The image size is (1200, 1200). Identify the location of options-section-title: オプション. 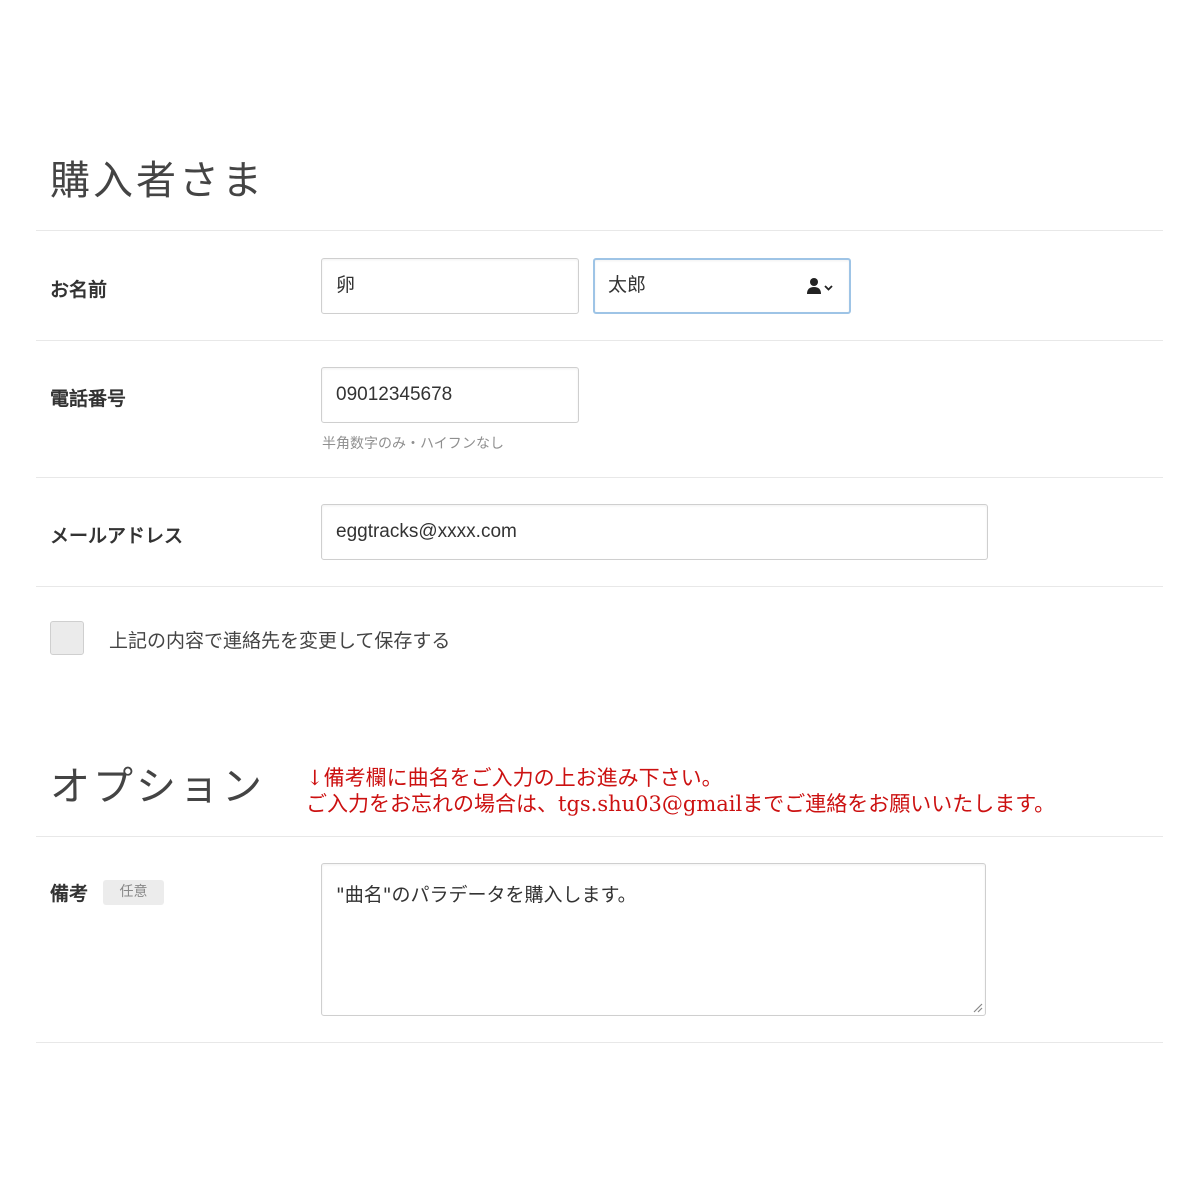
(157, 787).